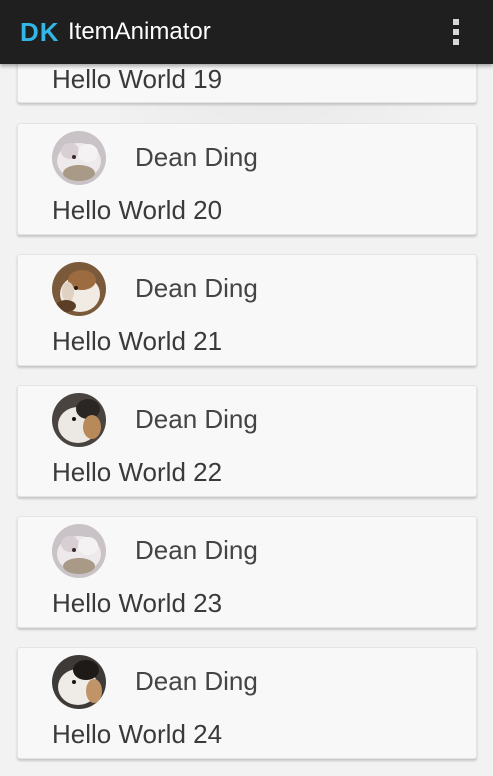  I want to click on item-message: Hello World 21, so click(137, 341).